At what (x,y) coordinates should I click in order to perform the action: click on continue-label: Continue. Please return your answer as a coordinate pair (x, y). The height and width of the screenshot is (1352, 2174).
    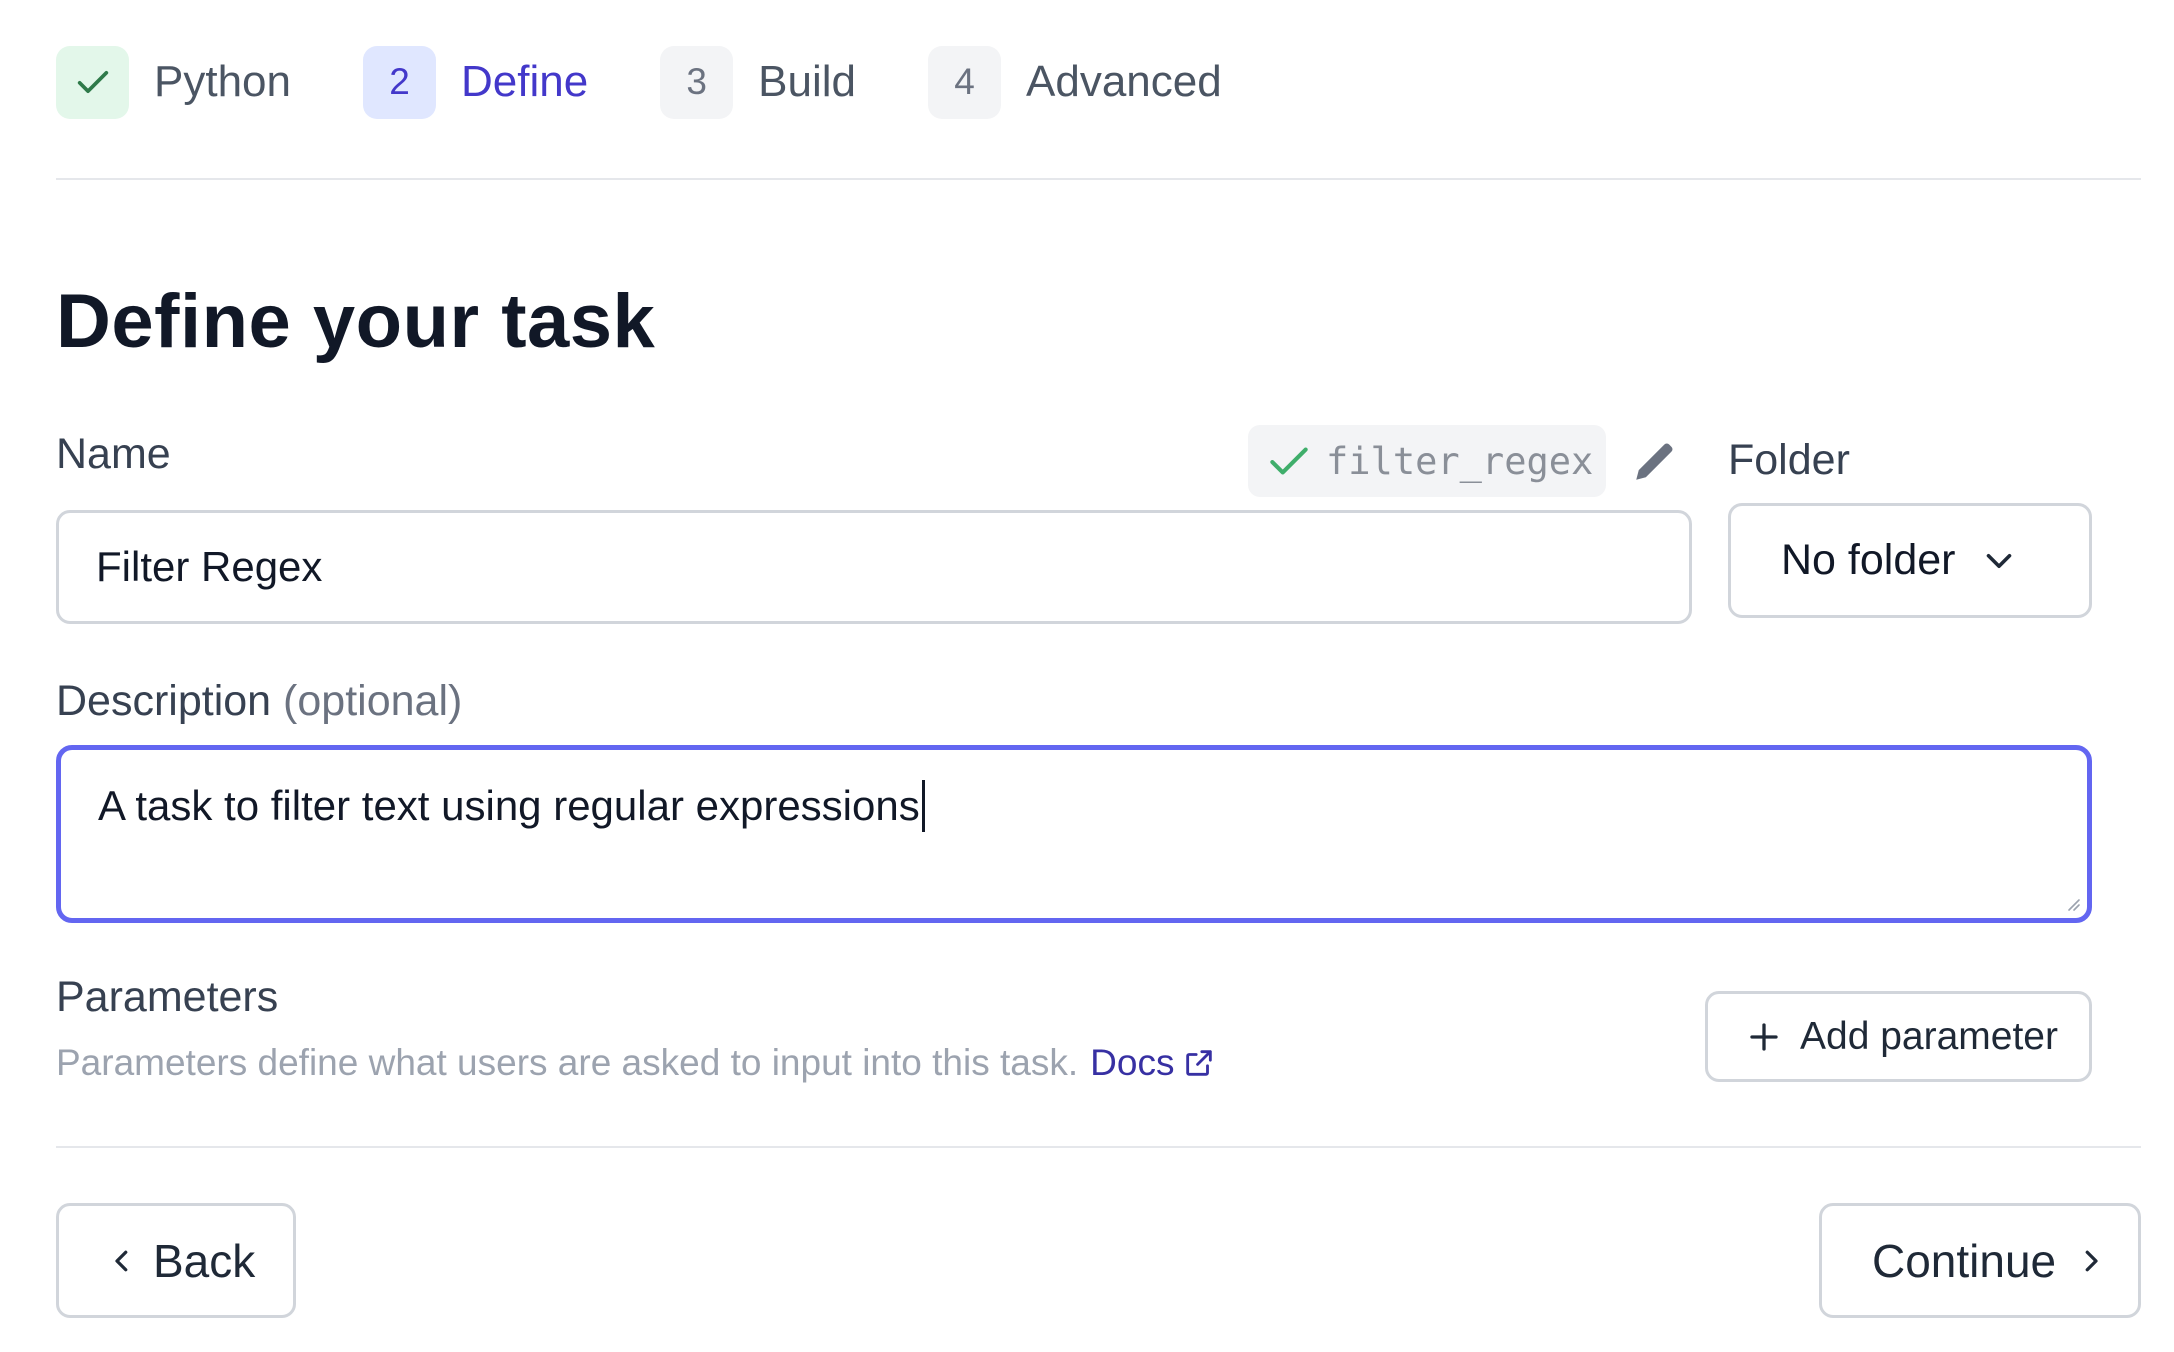
    Looking at the image, I should click on (1964, 1260).